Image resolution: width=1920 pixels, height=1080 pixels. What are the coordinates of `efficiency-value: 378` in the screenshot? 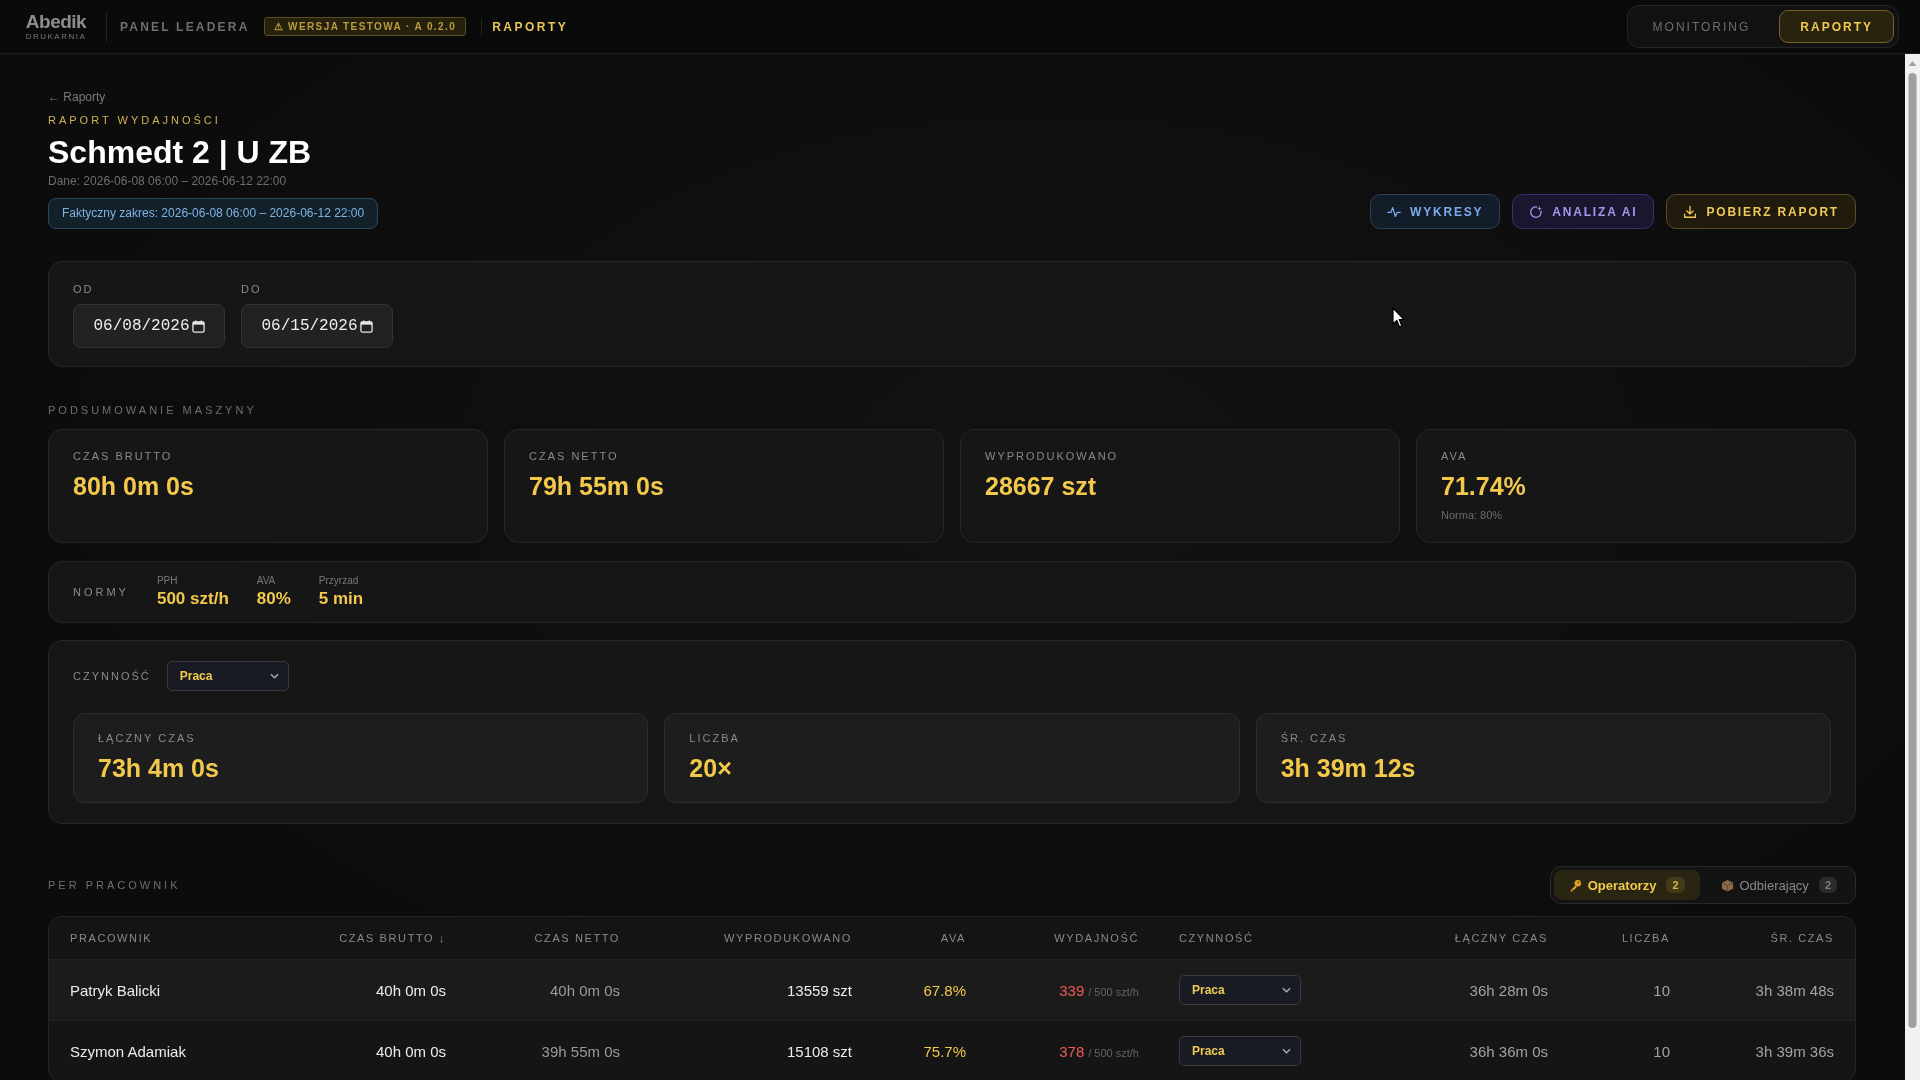 It's located at (1072, 1051).